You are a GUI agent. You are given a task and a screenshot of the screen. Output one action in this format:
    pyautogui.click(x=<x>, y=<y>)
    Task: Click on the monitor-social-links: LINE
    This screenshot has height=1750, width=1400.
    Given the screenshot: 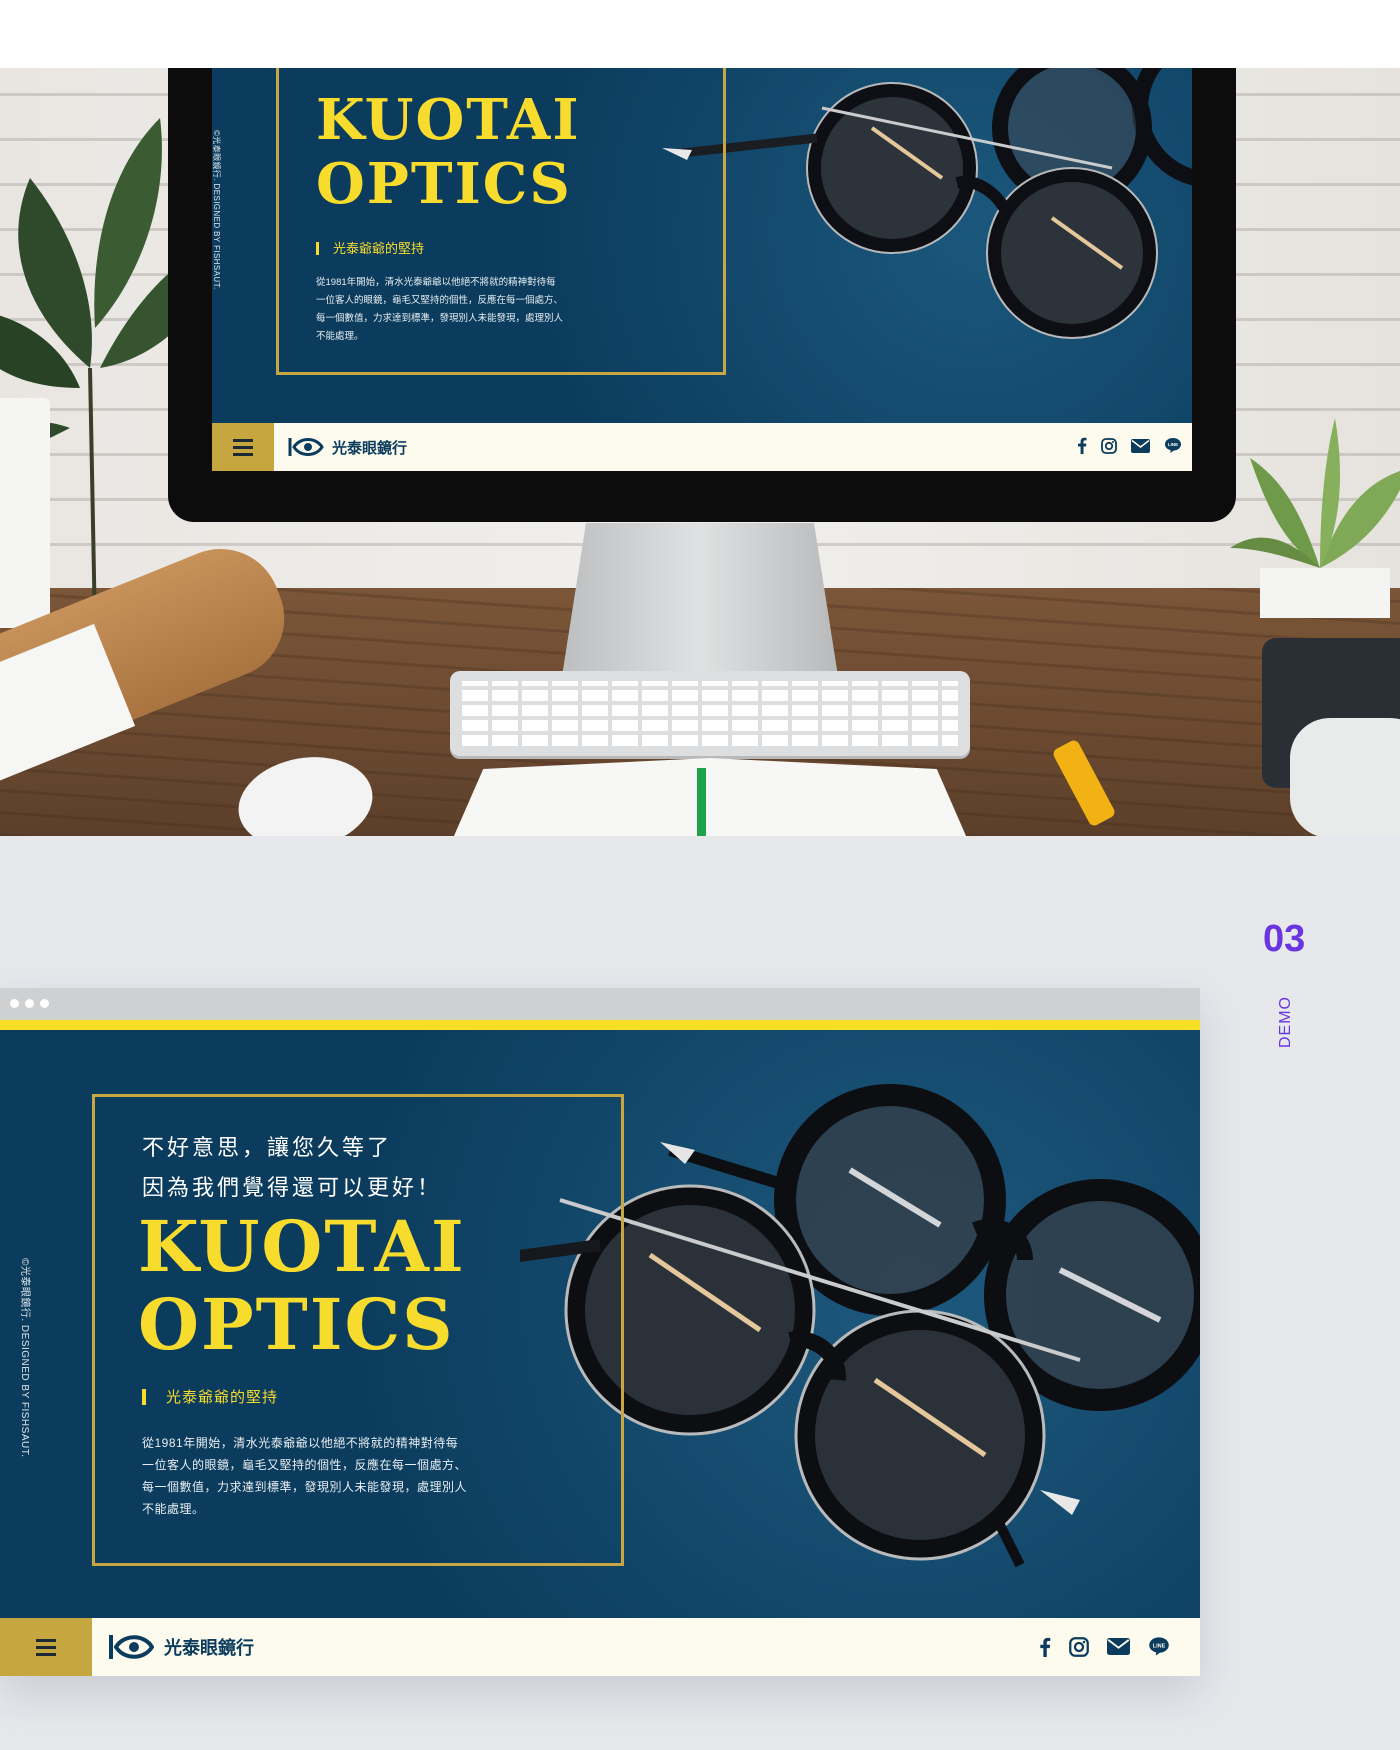 What is the action you would take?
    pyautogui.click(x=1129, y=445)
    